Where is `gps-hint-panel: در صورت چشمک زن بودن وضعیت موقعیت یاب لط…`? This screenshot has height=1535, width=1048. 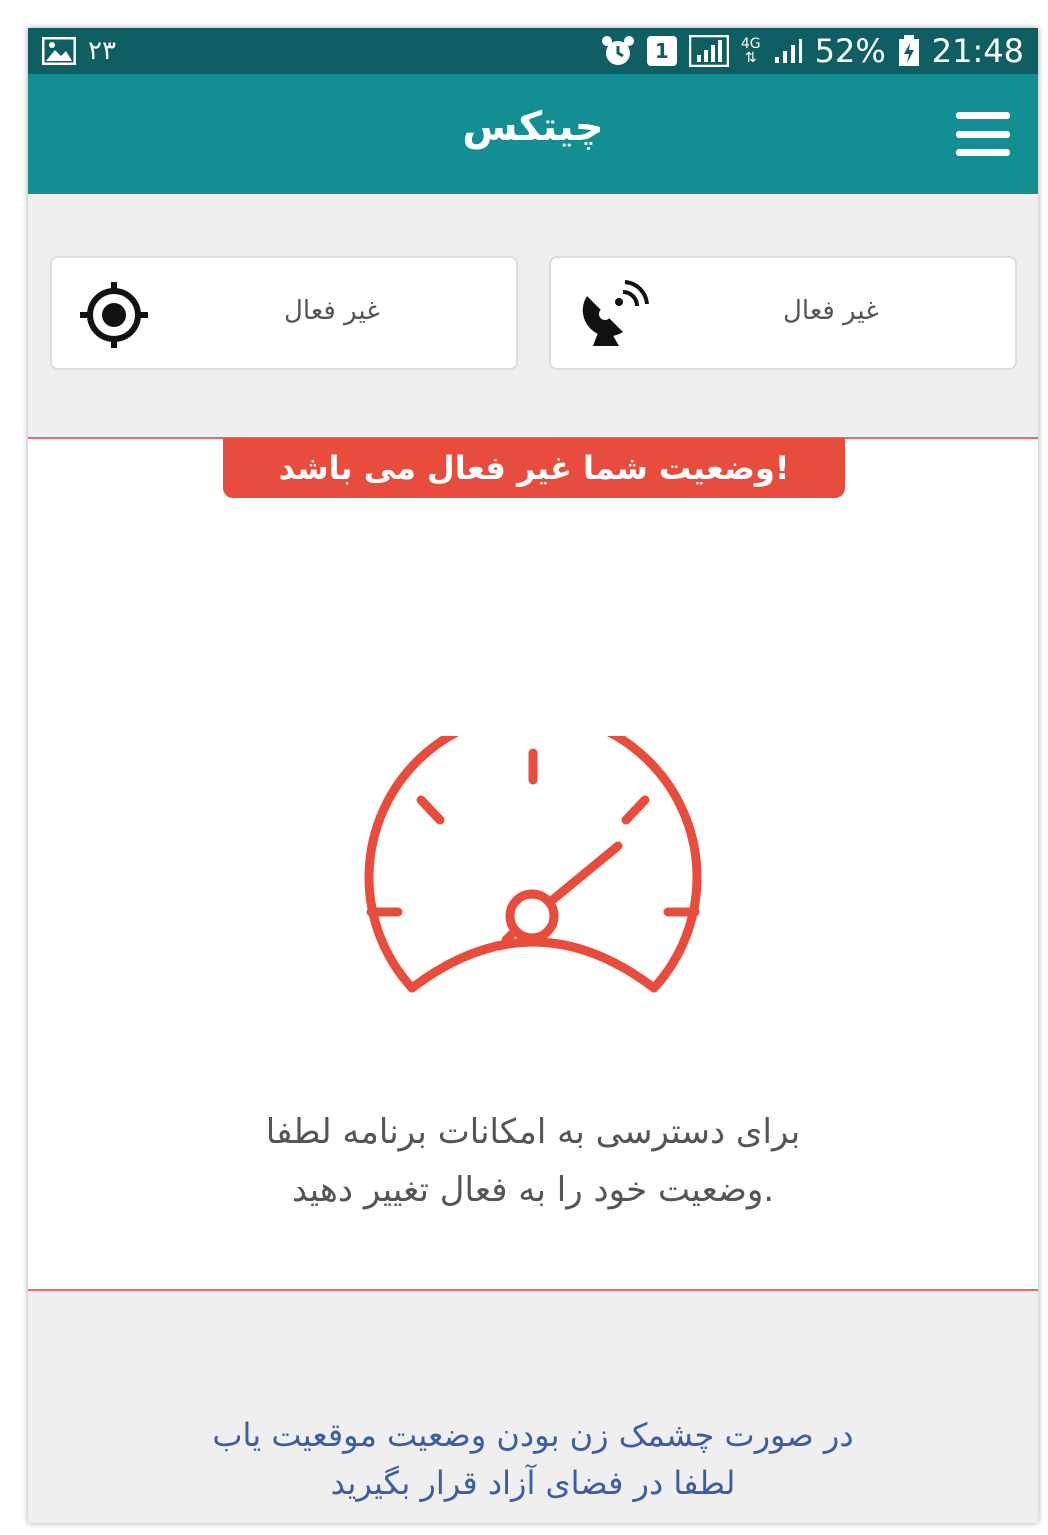
gps-hint-panel: در صورت چشمک زن بودن وضعیت موقعیت یاب لط… is located at coordinates (533, 1407).